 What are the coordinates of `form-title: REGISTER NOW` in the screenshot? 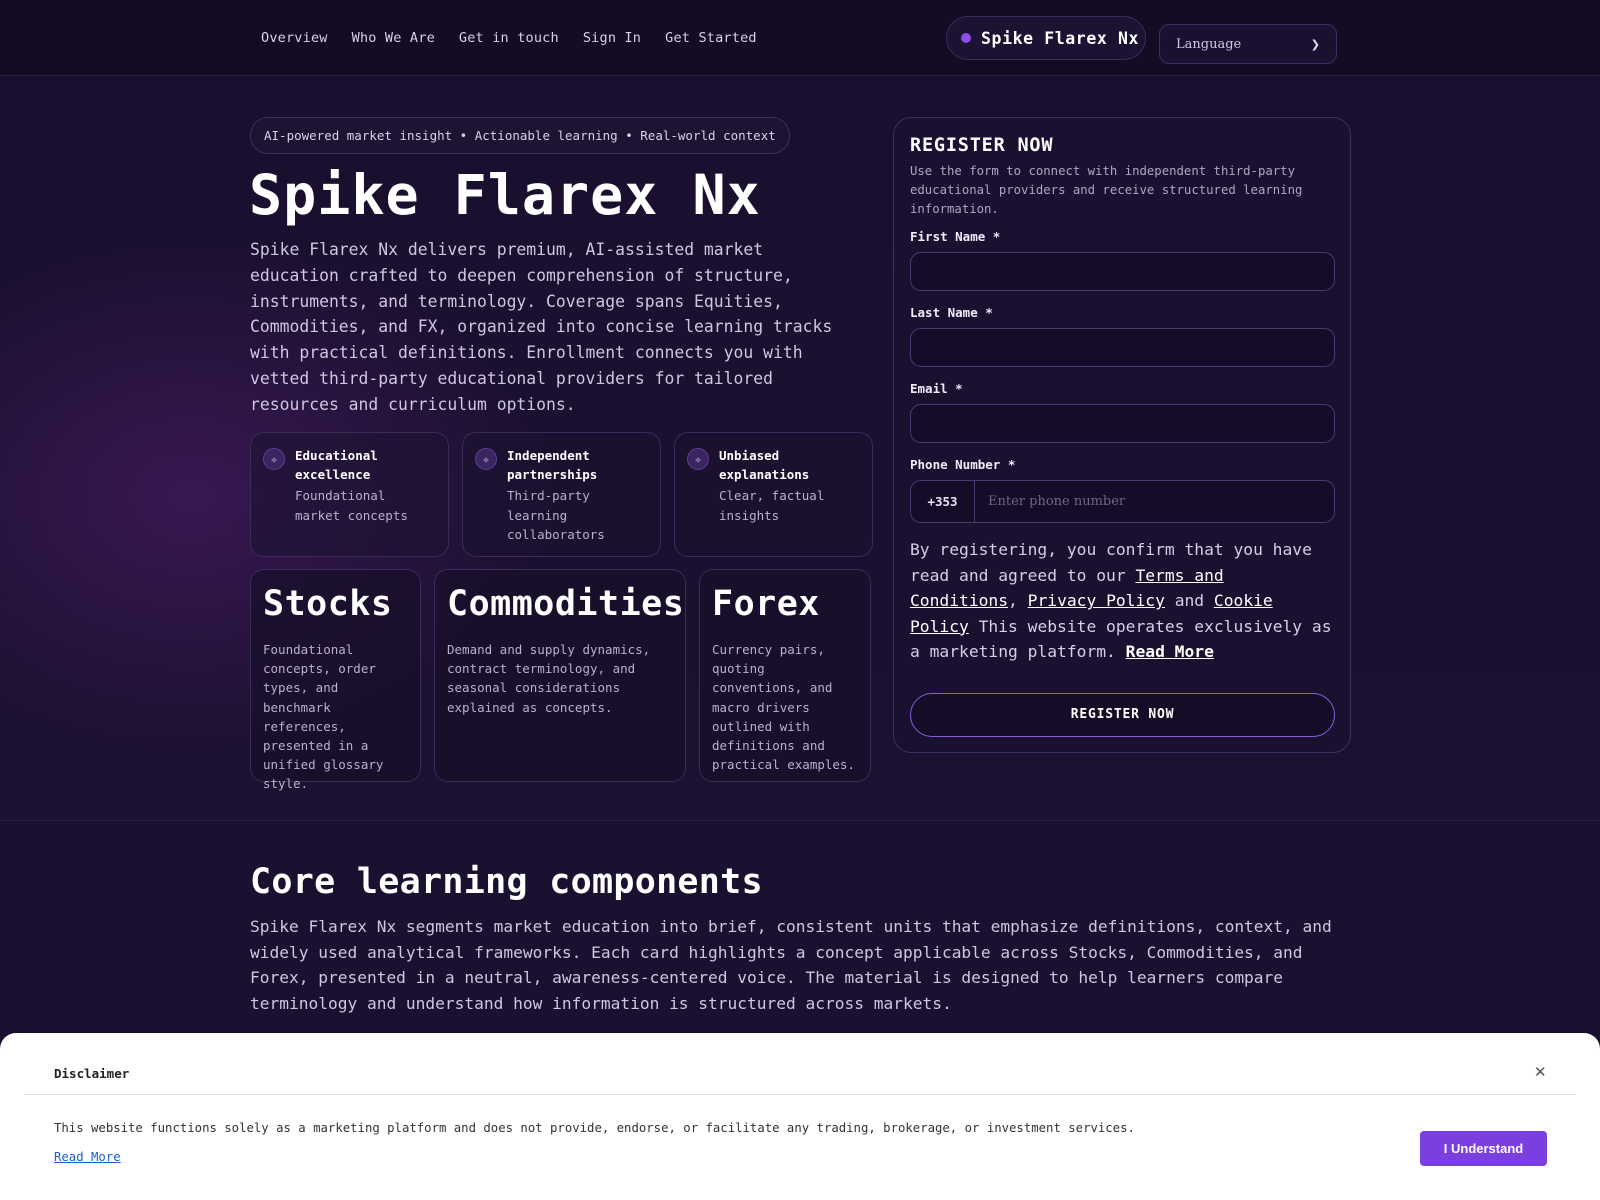 It's located at (982, 145).